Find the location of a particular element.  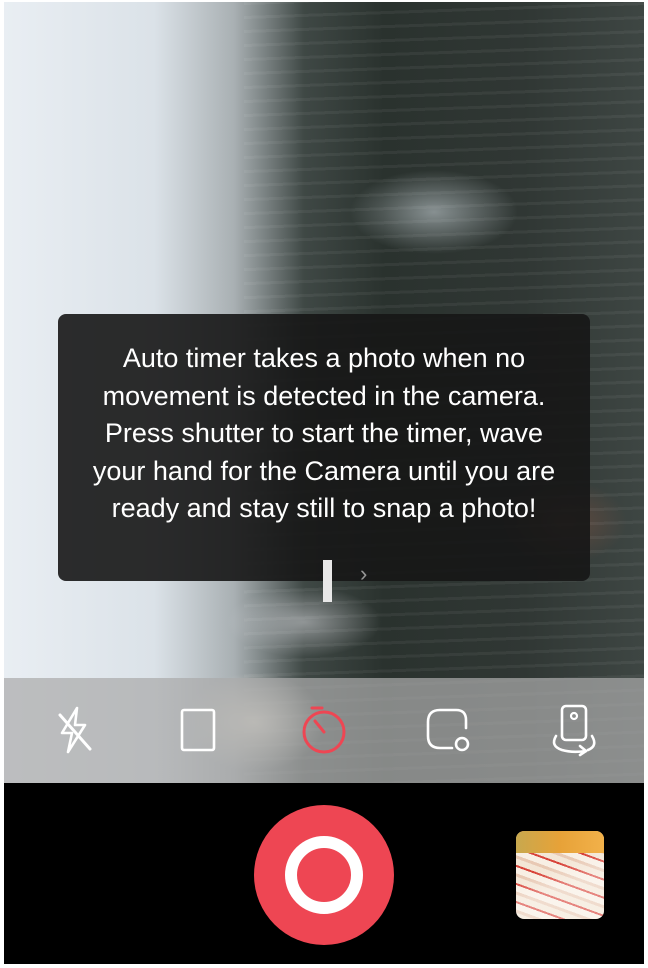

switch-camera-button is located at coordinates (574, 730).